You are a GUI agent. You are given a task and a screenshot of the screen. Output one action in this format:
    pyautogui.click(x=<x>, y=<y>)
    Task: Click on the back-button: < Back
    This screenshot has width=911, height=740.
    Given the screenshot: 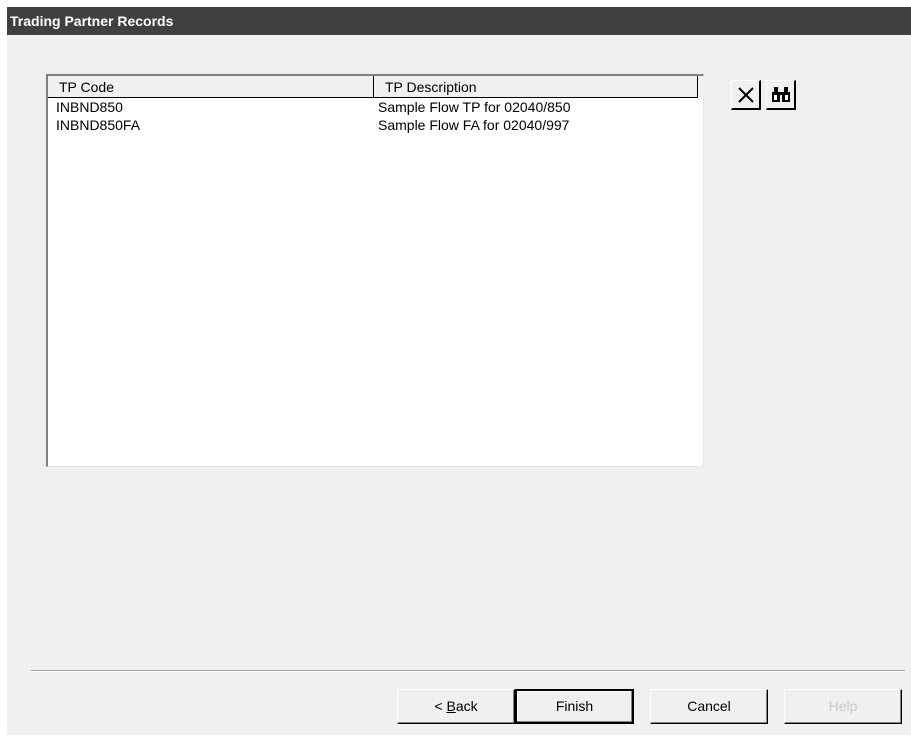 What is the action you would take?
    pyautogui.click(x=456, y=706)
    